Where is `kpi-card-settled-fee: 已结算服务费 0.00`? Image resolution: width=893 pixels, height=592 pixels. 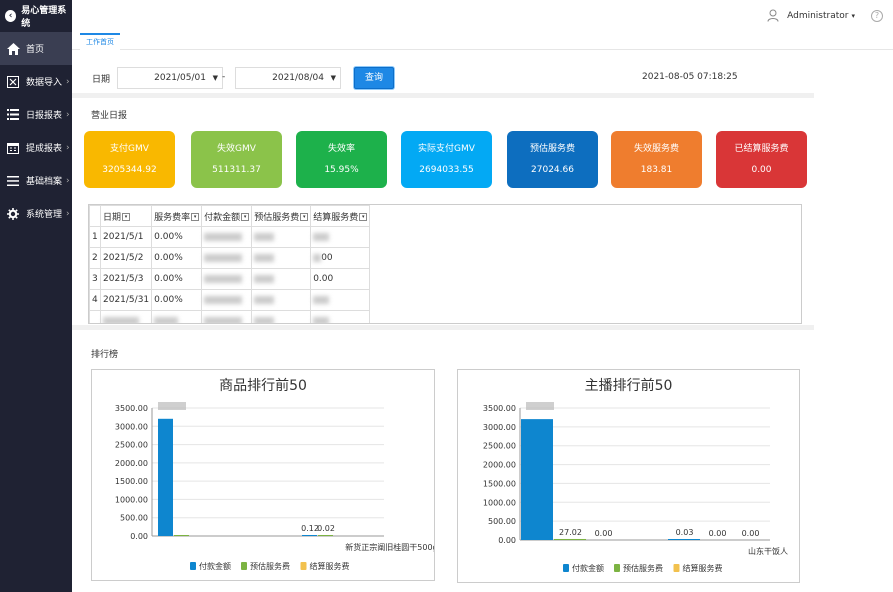 kpi-card-settled-fee: 已结算服务费 0.00 is located at coordinates (761, 159).